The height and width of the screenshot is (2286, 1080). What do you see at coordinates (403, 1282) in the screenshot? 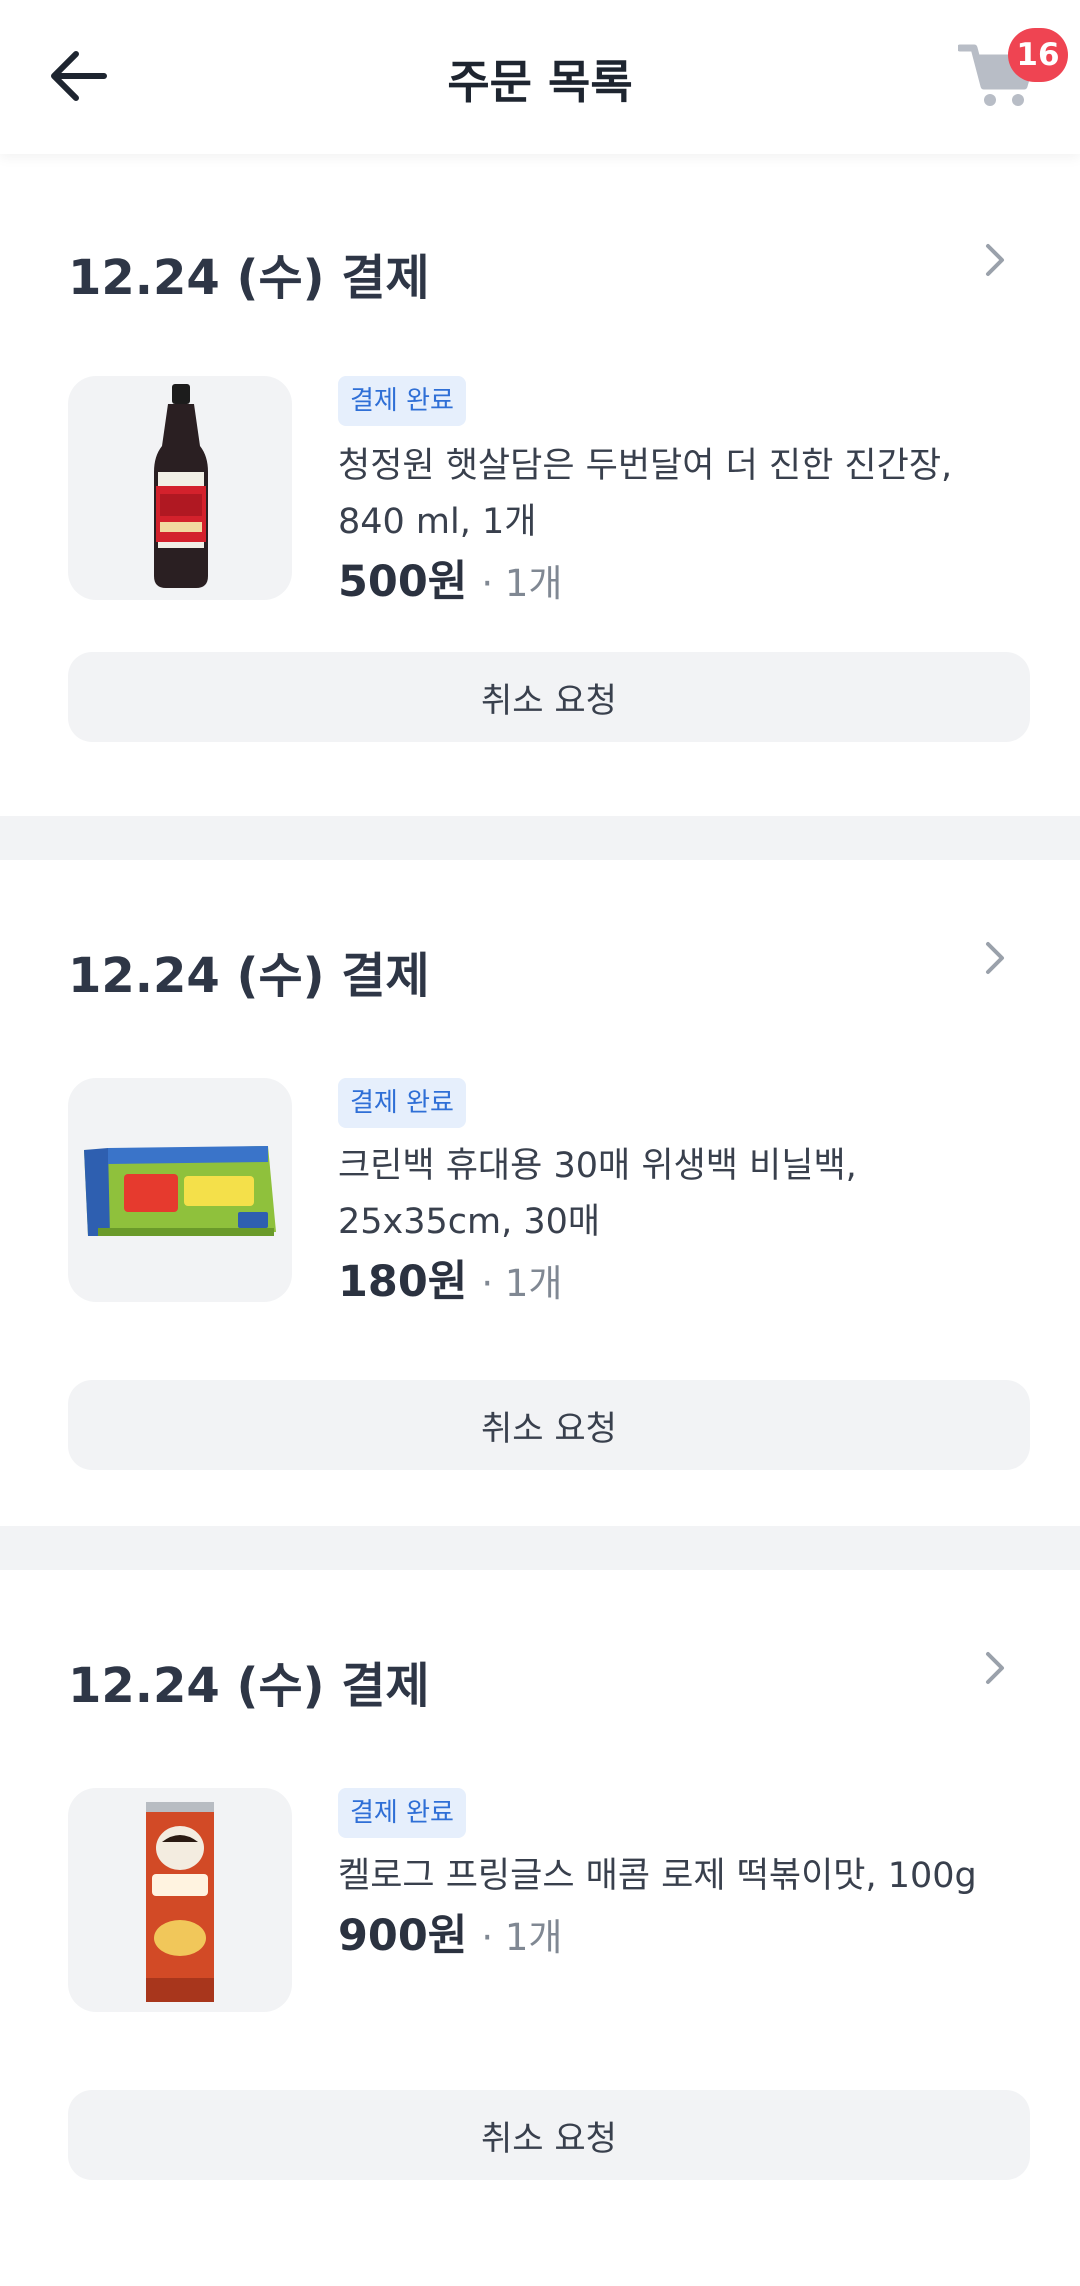
I see `product-price: 180원` at bounding box center [403, 1282].